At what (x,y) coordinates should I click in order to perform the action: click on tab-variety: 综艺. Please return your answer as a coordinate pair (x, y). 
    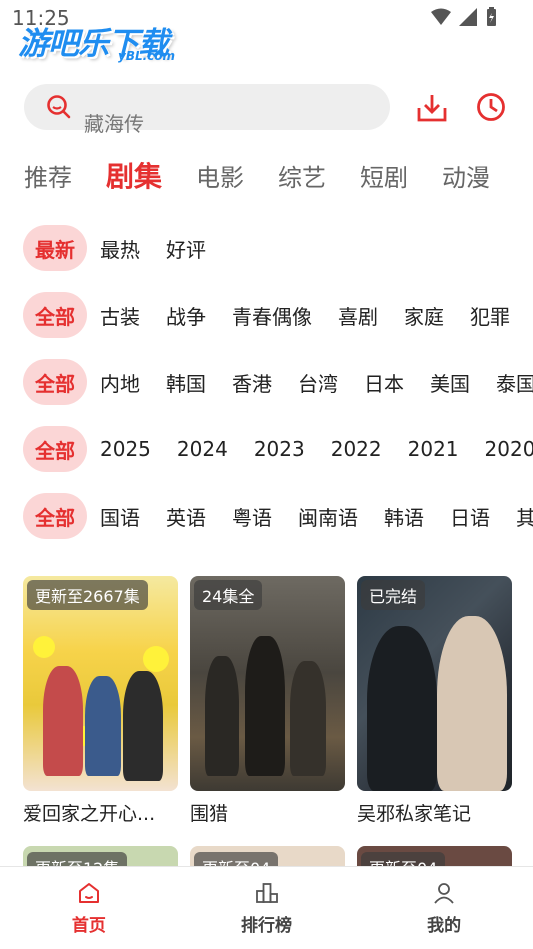
    Looking at the image, I should click on (302, 175).